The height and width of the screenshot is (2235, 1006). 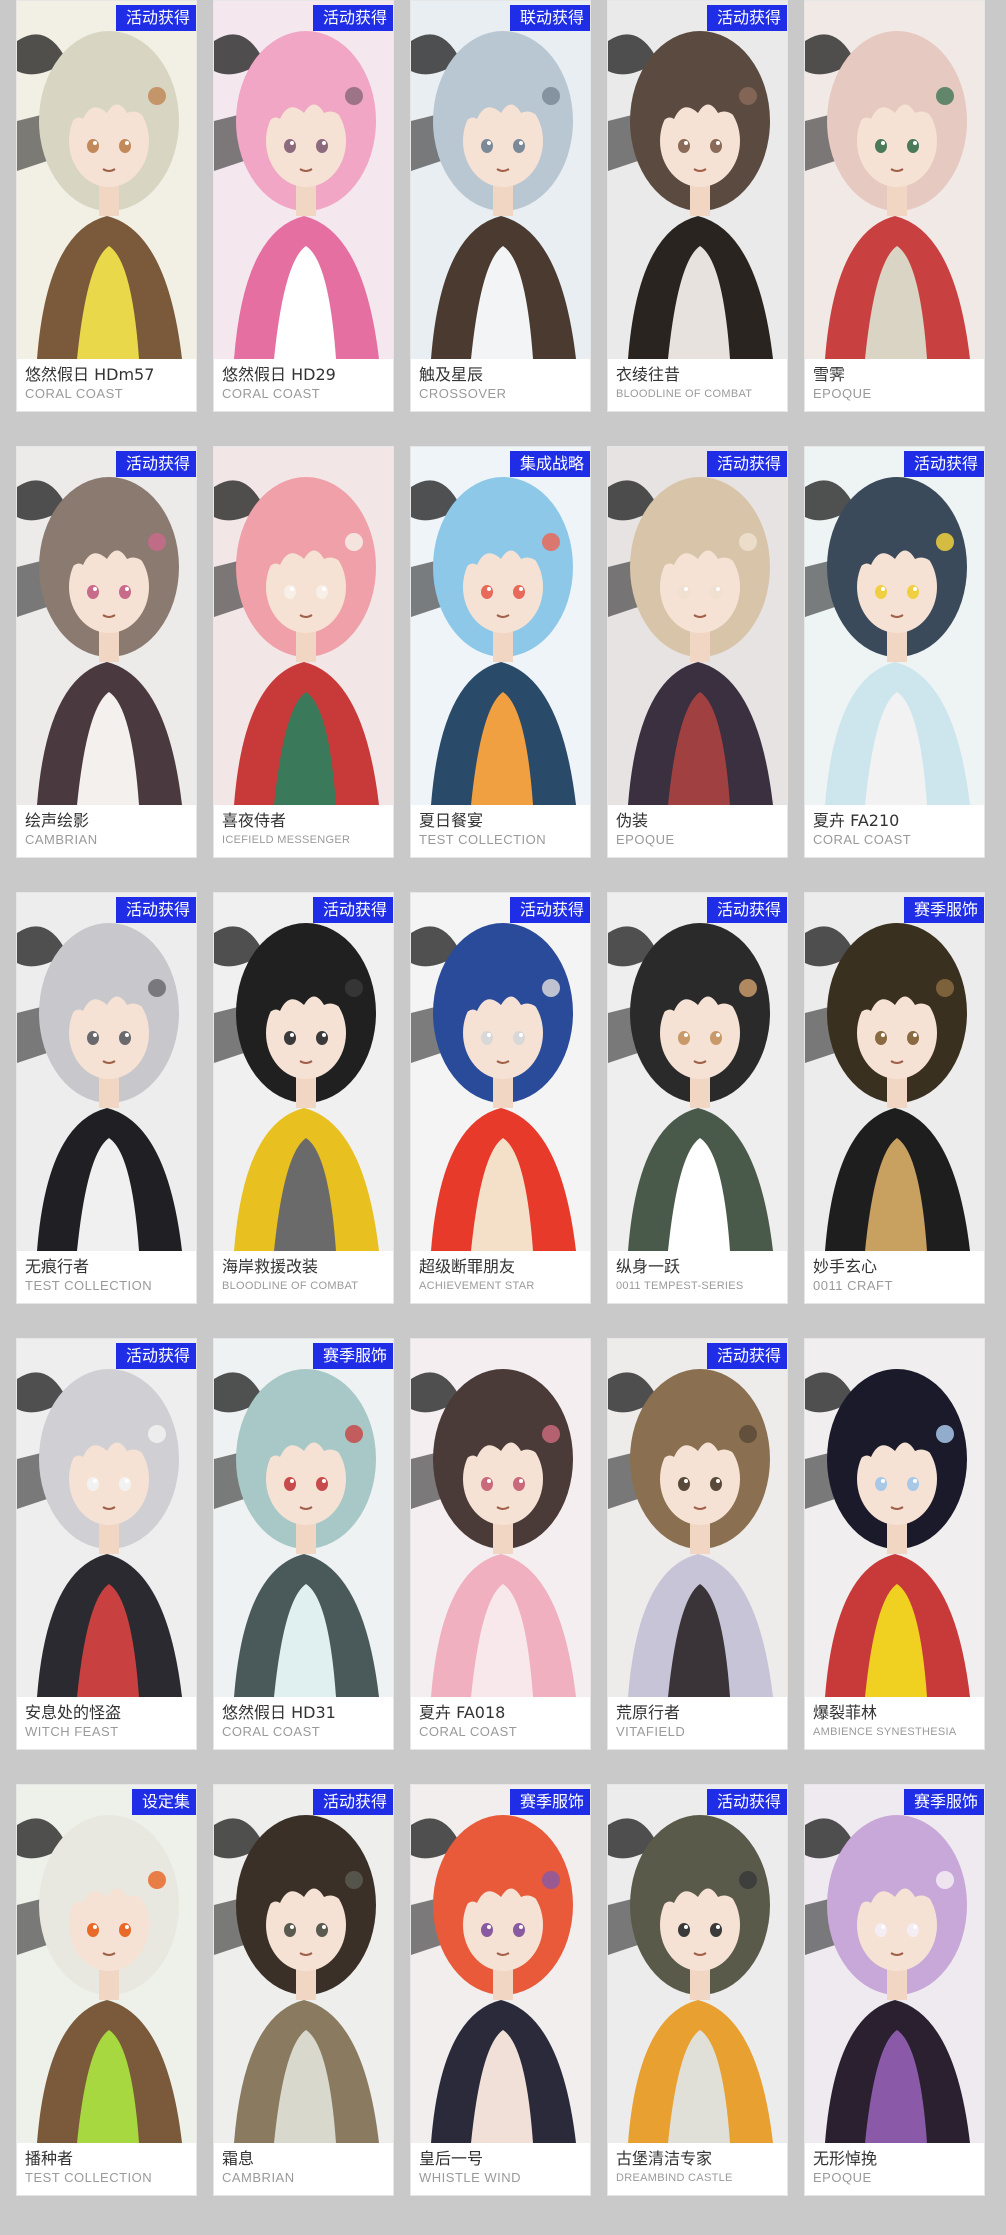 What do you see at coordinates (697, 1098) in the screenshot?
I see `skin-card: 活动获得 纵身一跃 0011 TEMPEST-SERIES` at bounding box center [697, 1098].